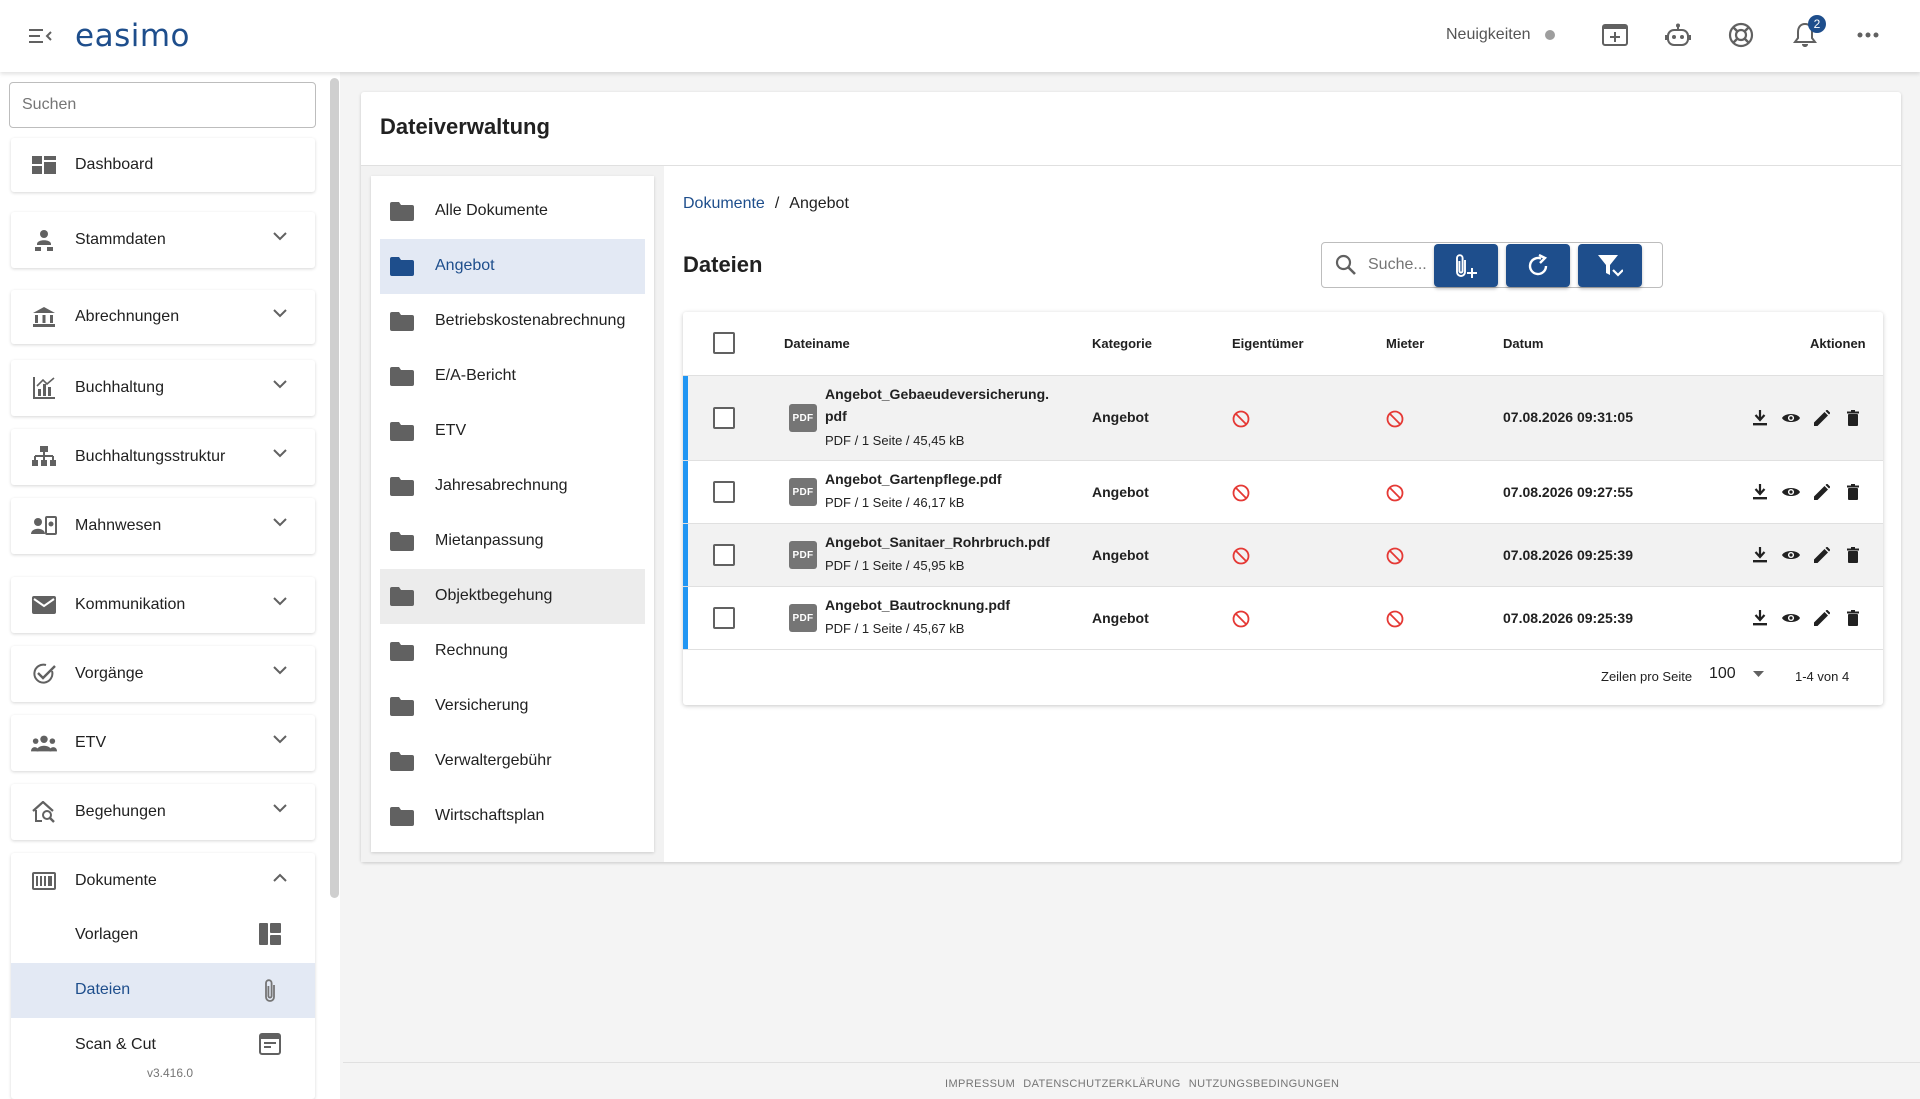 The width and height of the screenshot is (1920, 1099). What do you see at coordinates (1739, 676) in the screenshot?
I see `rows-per-page-select: 100` at bounding box center [1739, 676].